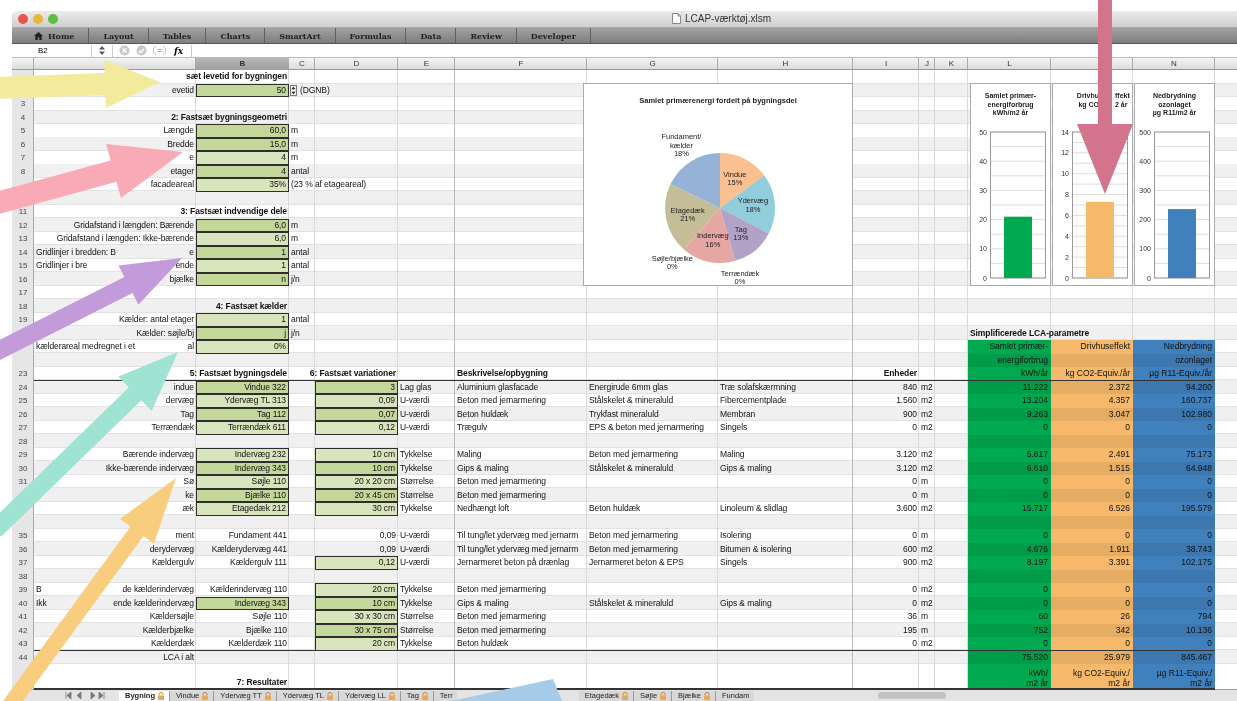  I want to click on input-cell: 20 x 20 cm, so click(356, 482).